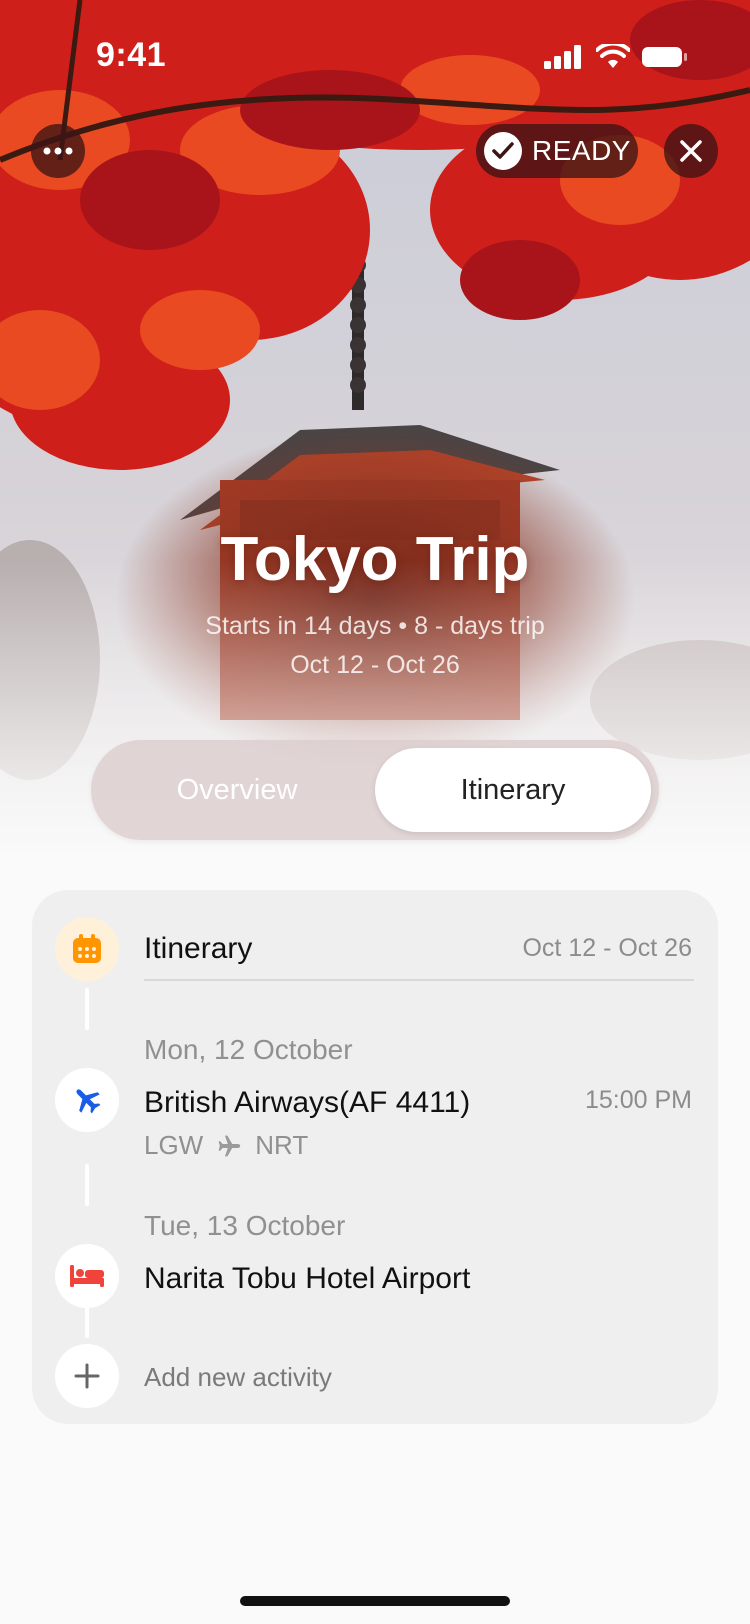  I want to click on signal-icon, so click(562, 57).